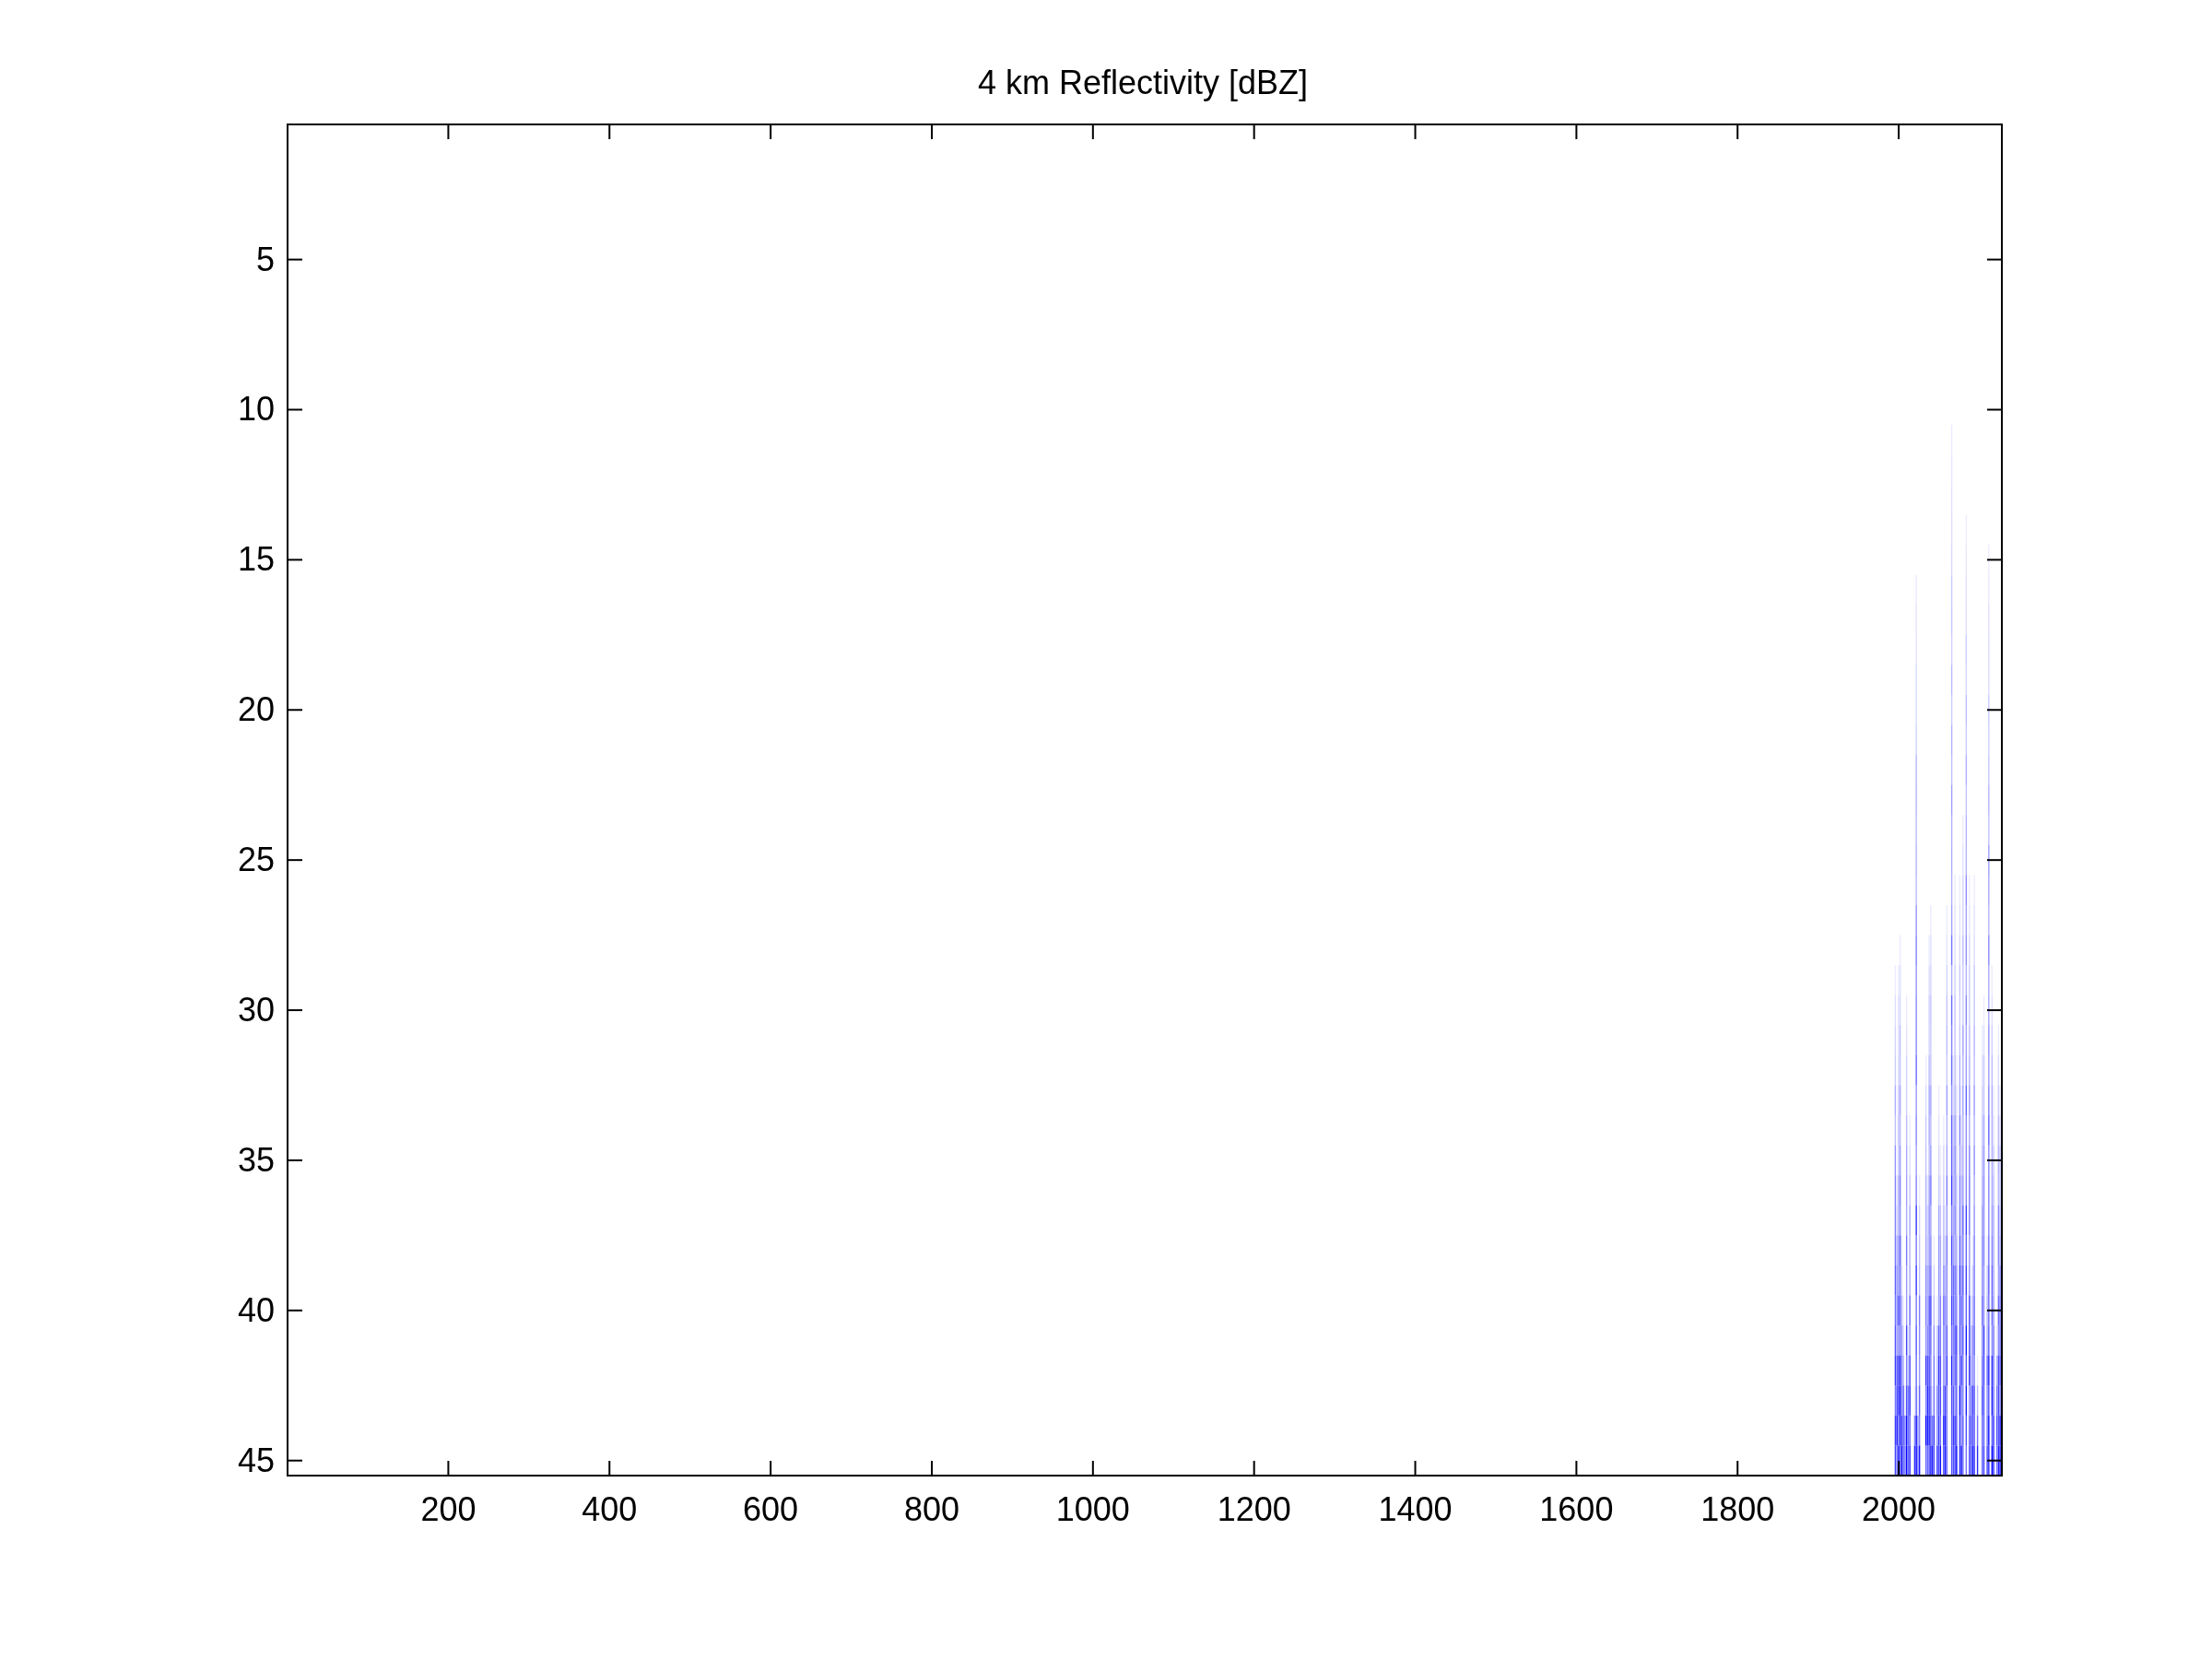  Describe the element at coordinates (256, 860) in the screenshot. I see `y-tick-label: 25` at that location.